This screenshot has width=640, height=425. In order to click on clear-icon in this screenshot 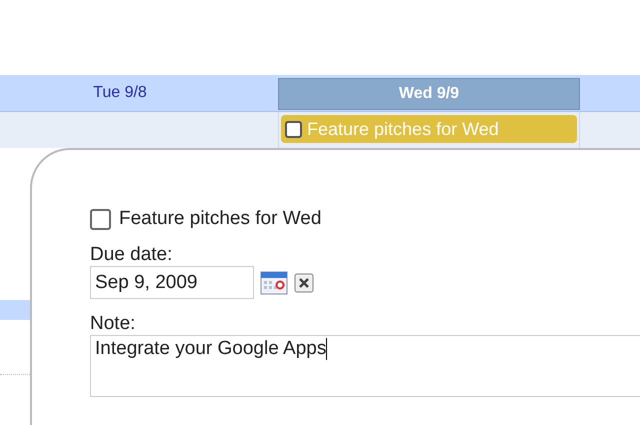, I will do `click(304, 282)`.